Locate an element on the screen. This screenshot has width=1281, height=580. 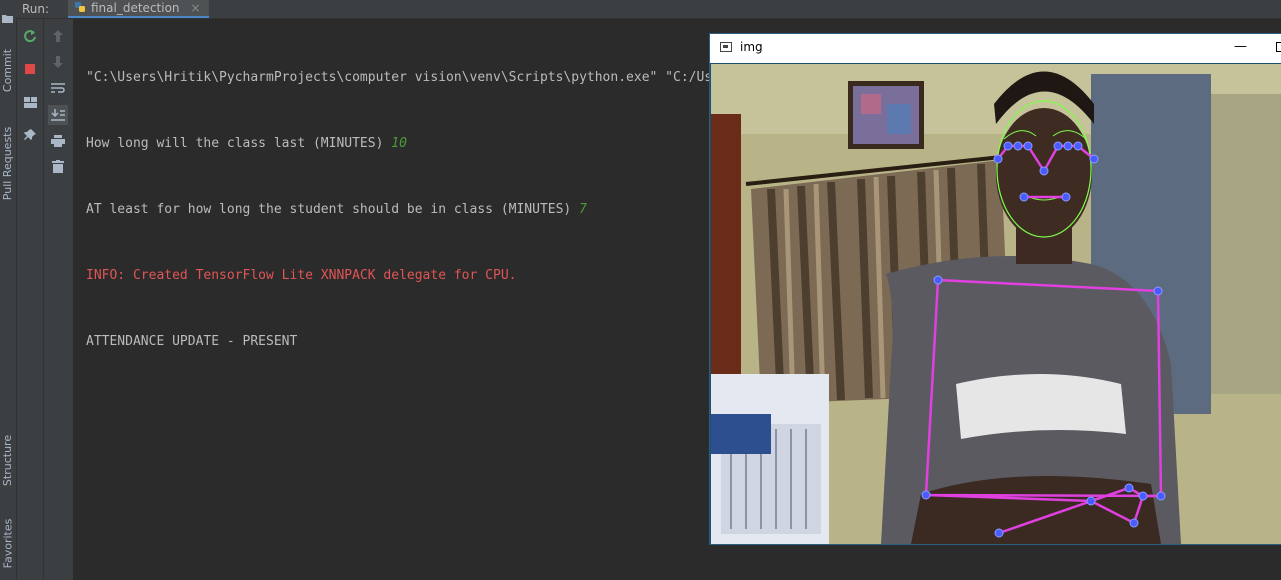
img-window-title: img is located at coordinates (751, 47).